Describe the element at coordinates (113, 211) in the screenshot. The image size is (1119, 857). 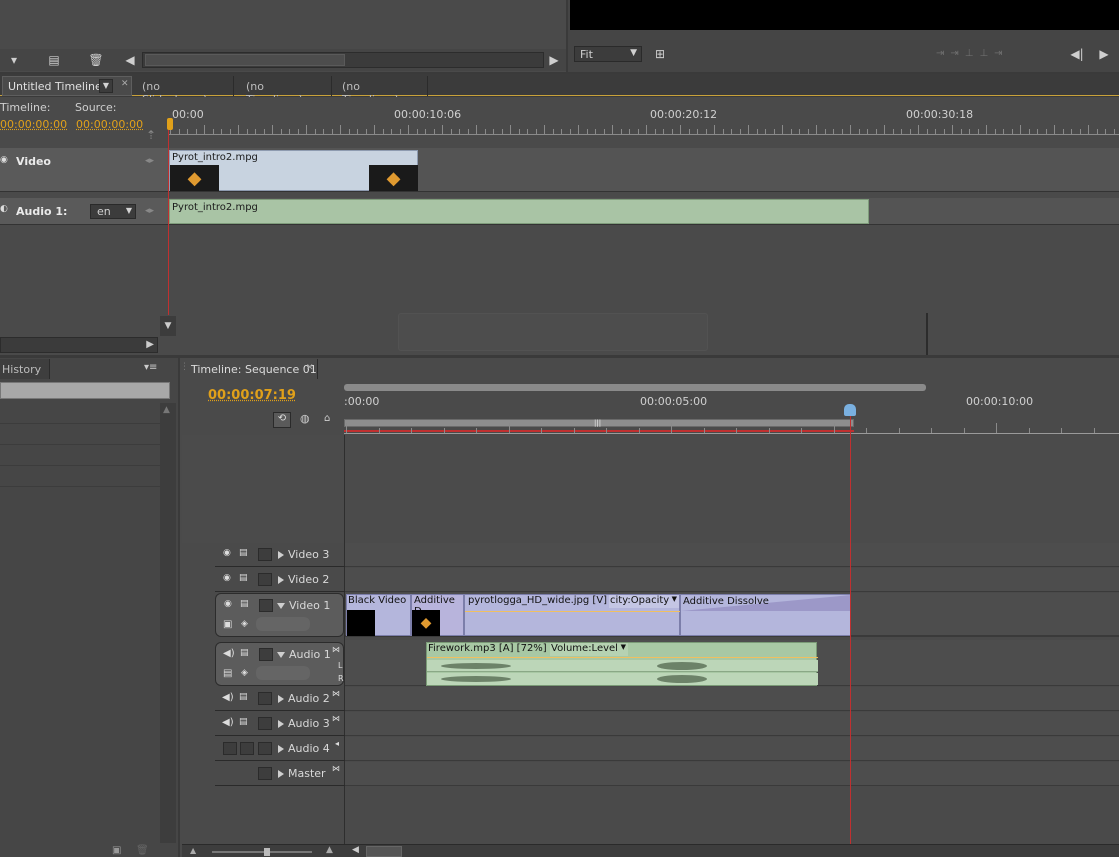
I see `language-dropdown: en ▼` at that location.